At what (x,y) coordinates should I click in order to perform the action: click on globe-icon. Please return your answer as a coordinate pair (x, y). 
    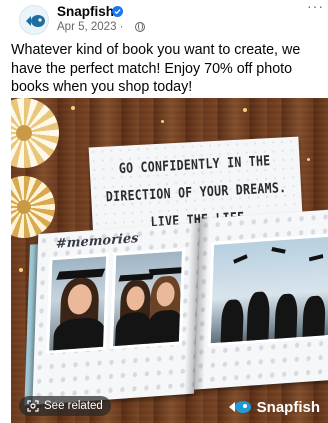
    Looking at the image, I should click on (140, 27).